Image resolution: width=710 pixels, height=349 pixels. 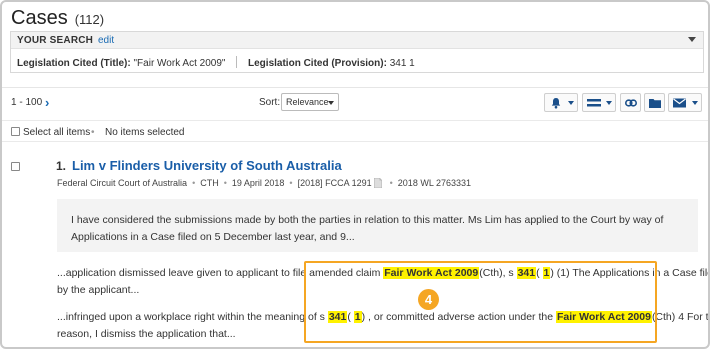 I want to click on result-count: (112), so click(x=89, y=19).